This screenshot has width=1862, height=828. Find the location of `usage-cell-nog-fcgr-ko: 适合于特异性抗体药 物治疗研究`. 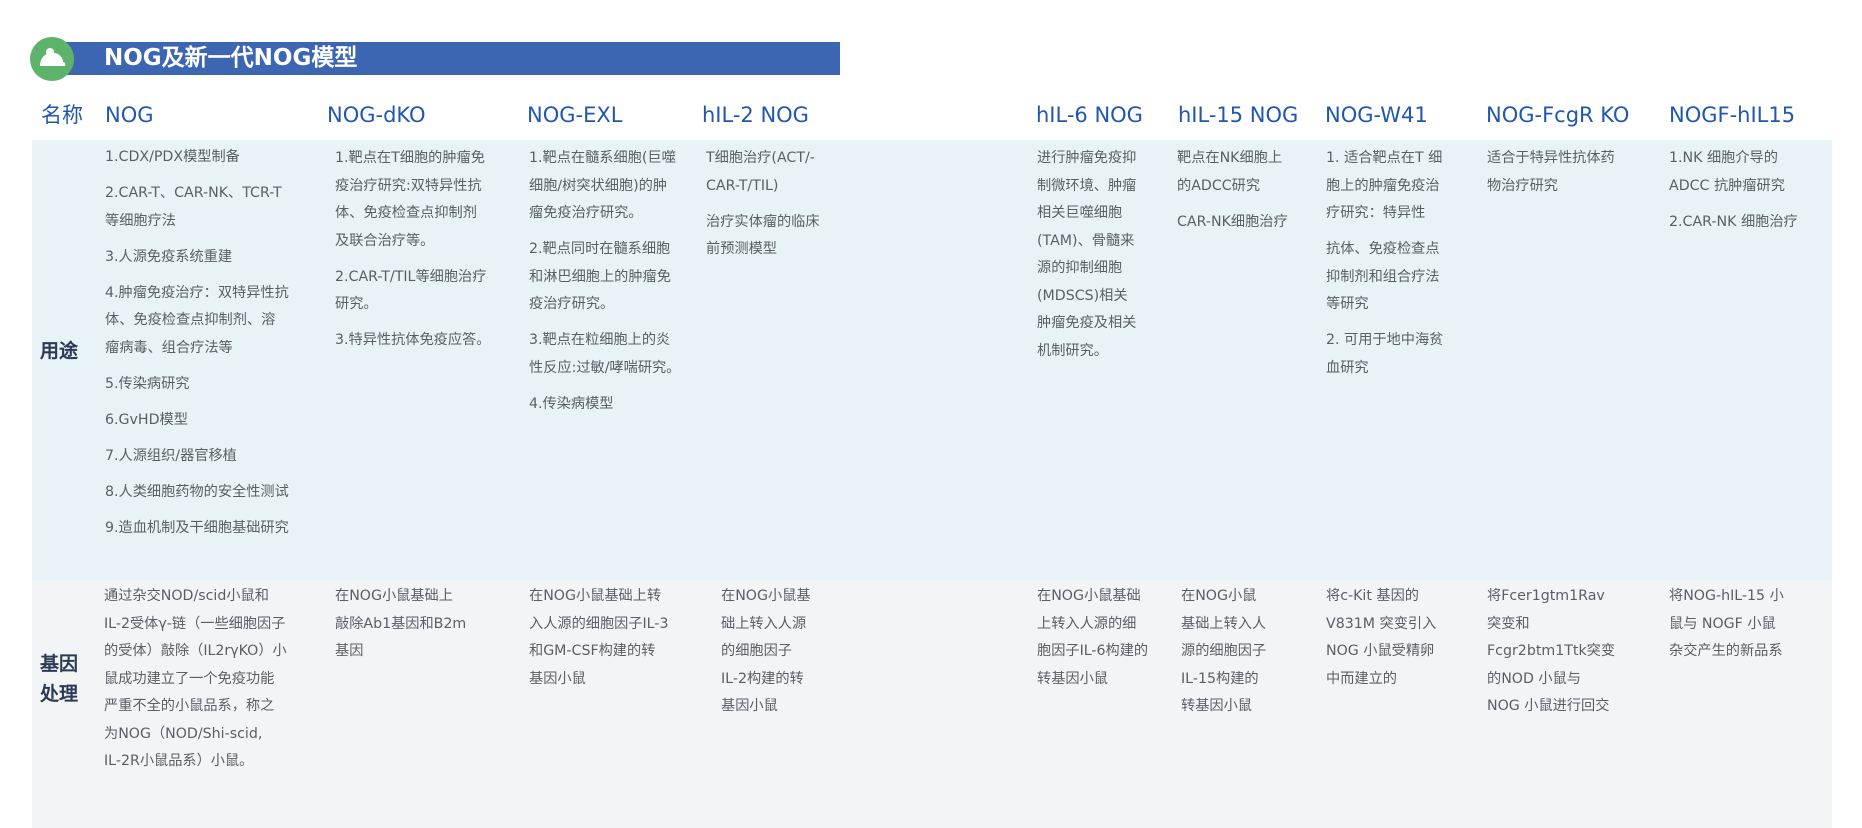

usage-cell-nog-fcgr-ko: 适合于特异性抗体药 物治疗研究 is located at coordinates (1569, 172).